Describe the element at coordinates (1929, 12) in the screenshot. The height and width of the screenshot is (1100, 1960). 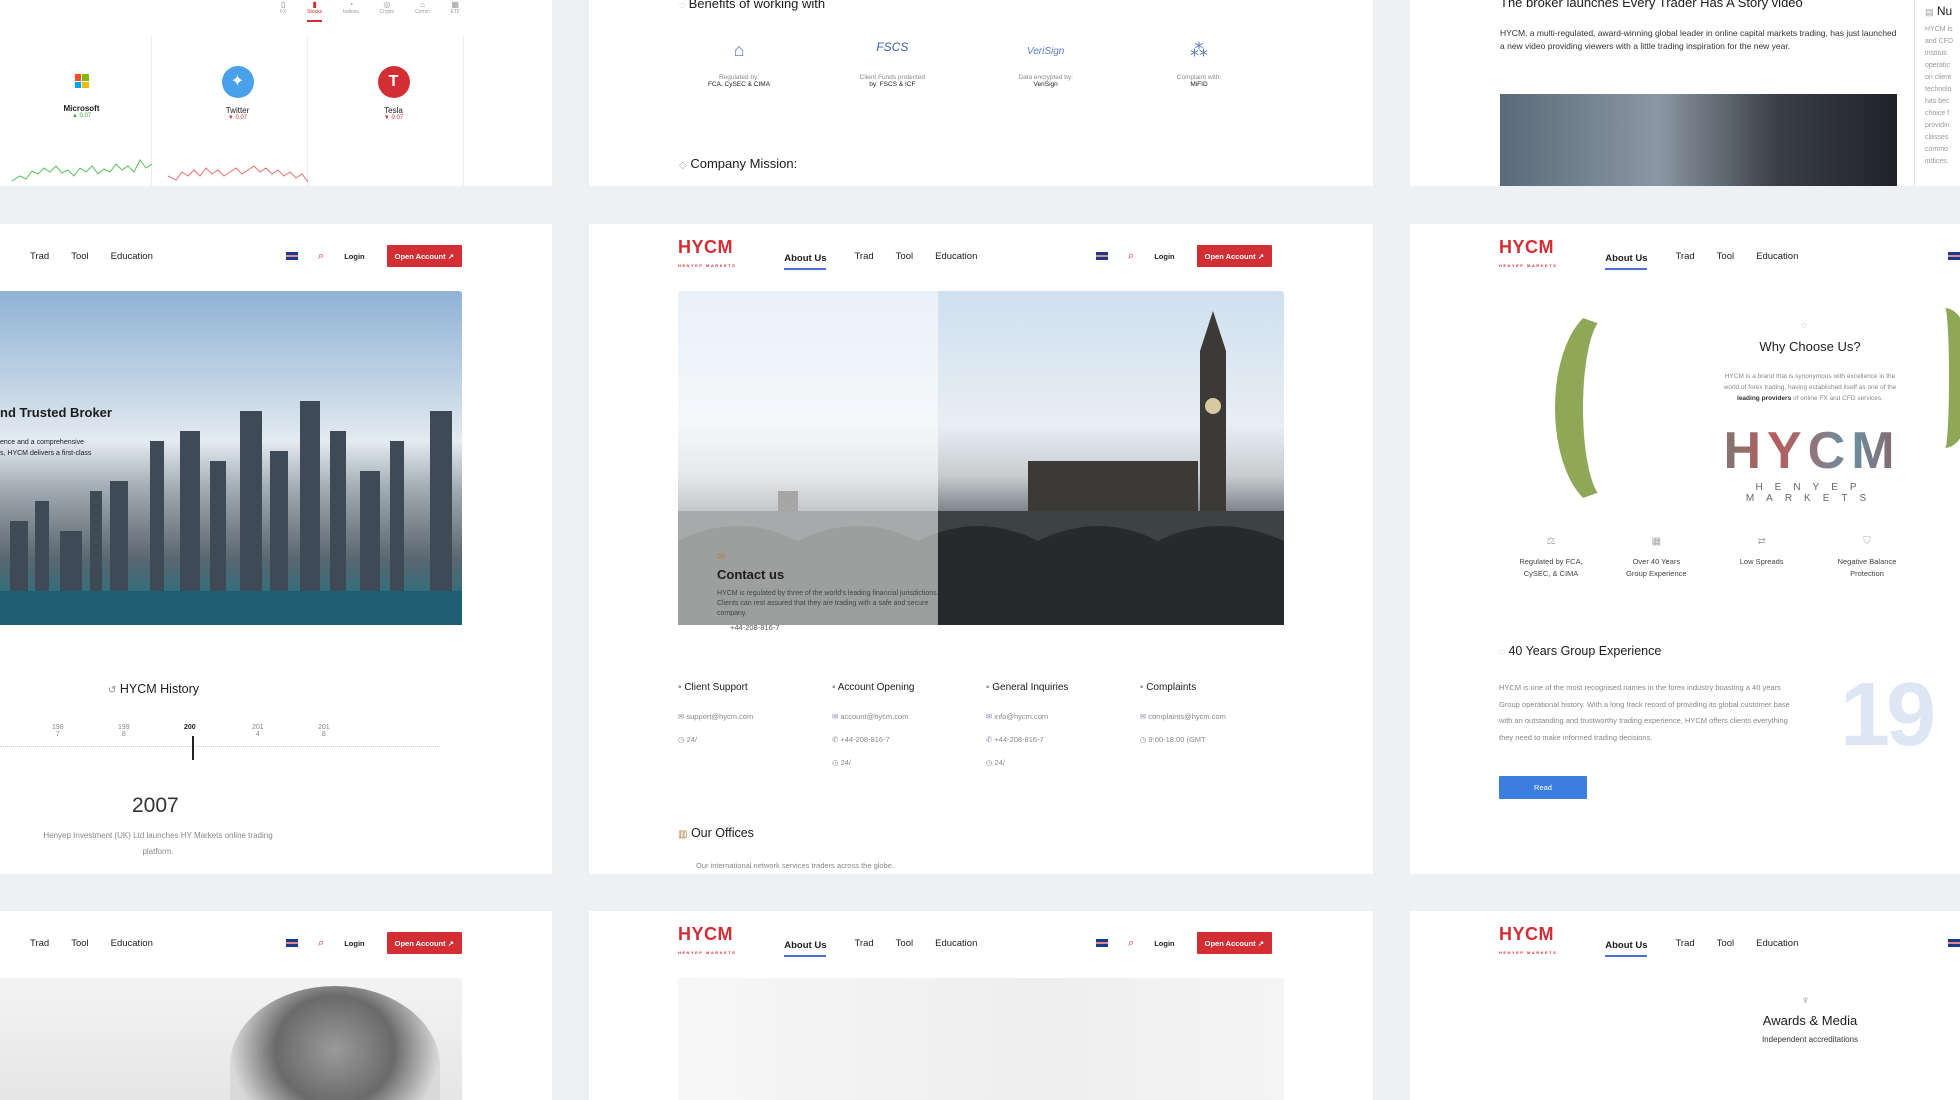
I see `newspaper-icon: ▤` at that location.